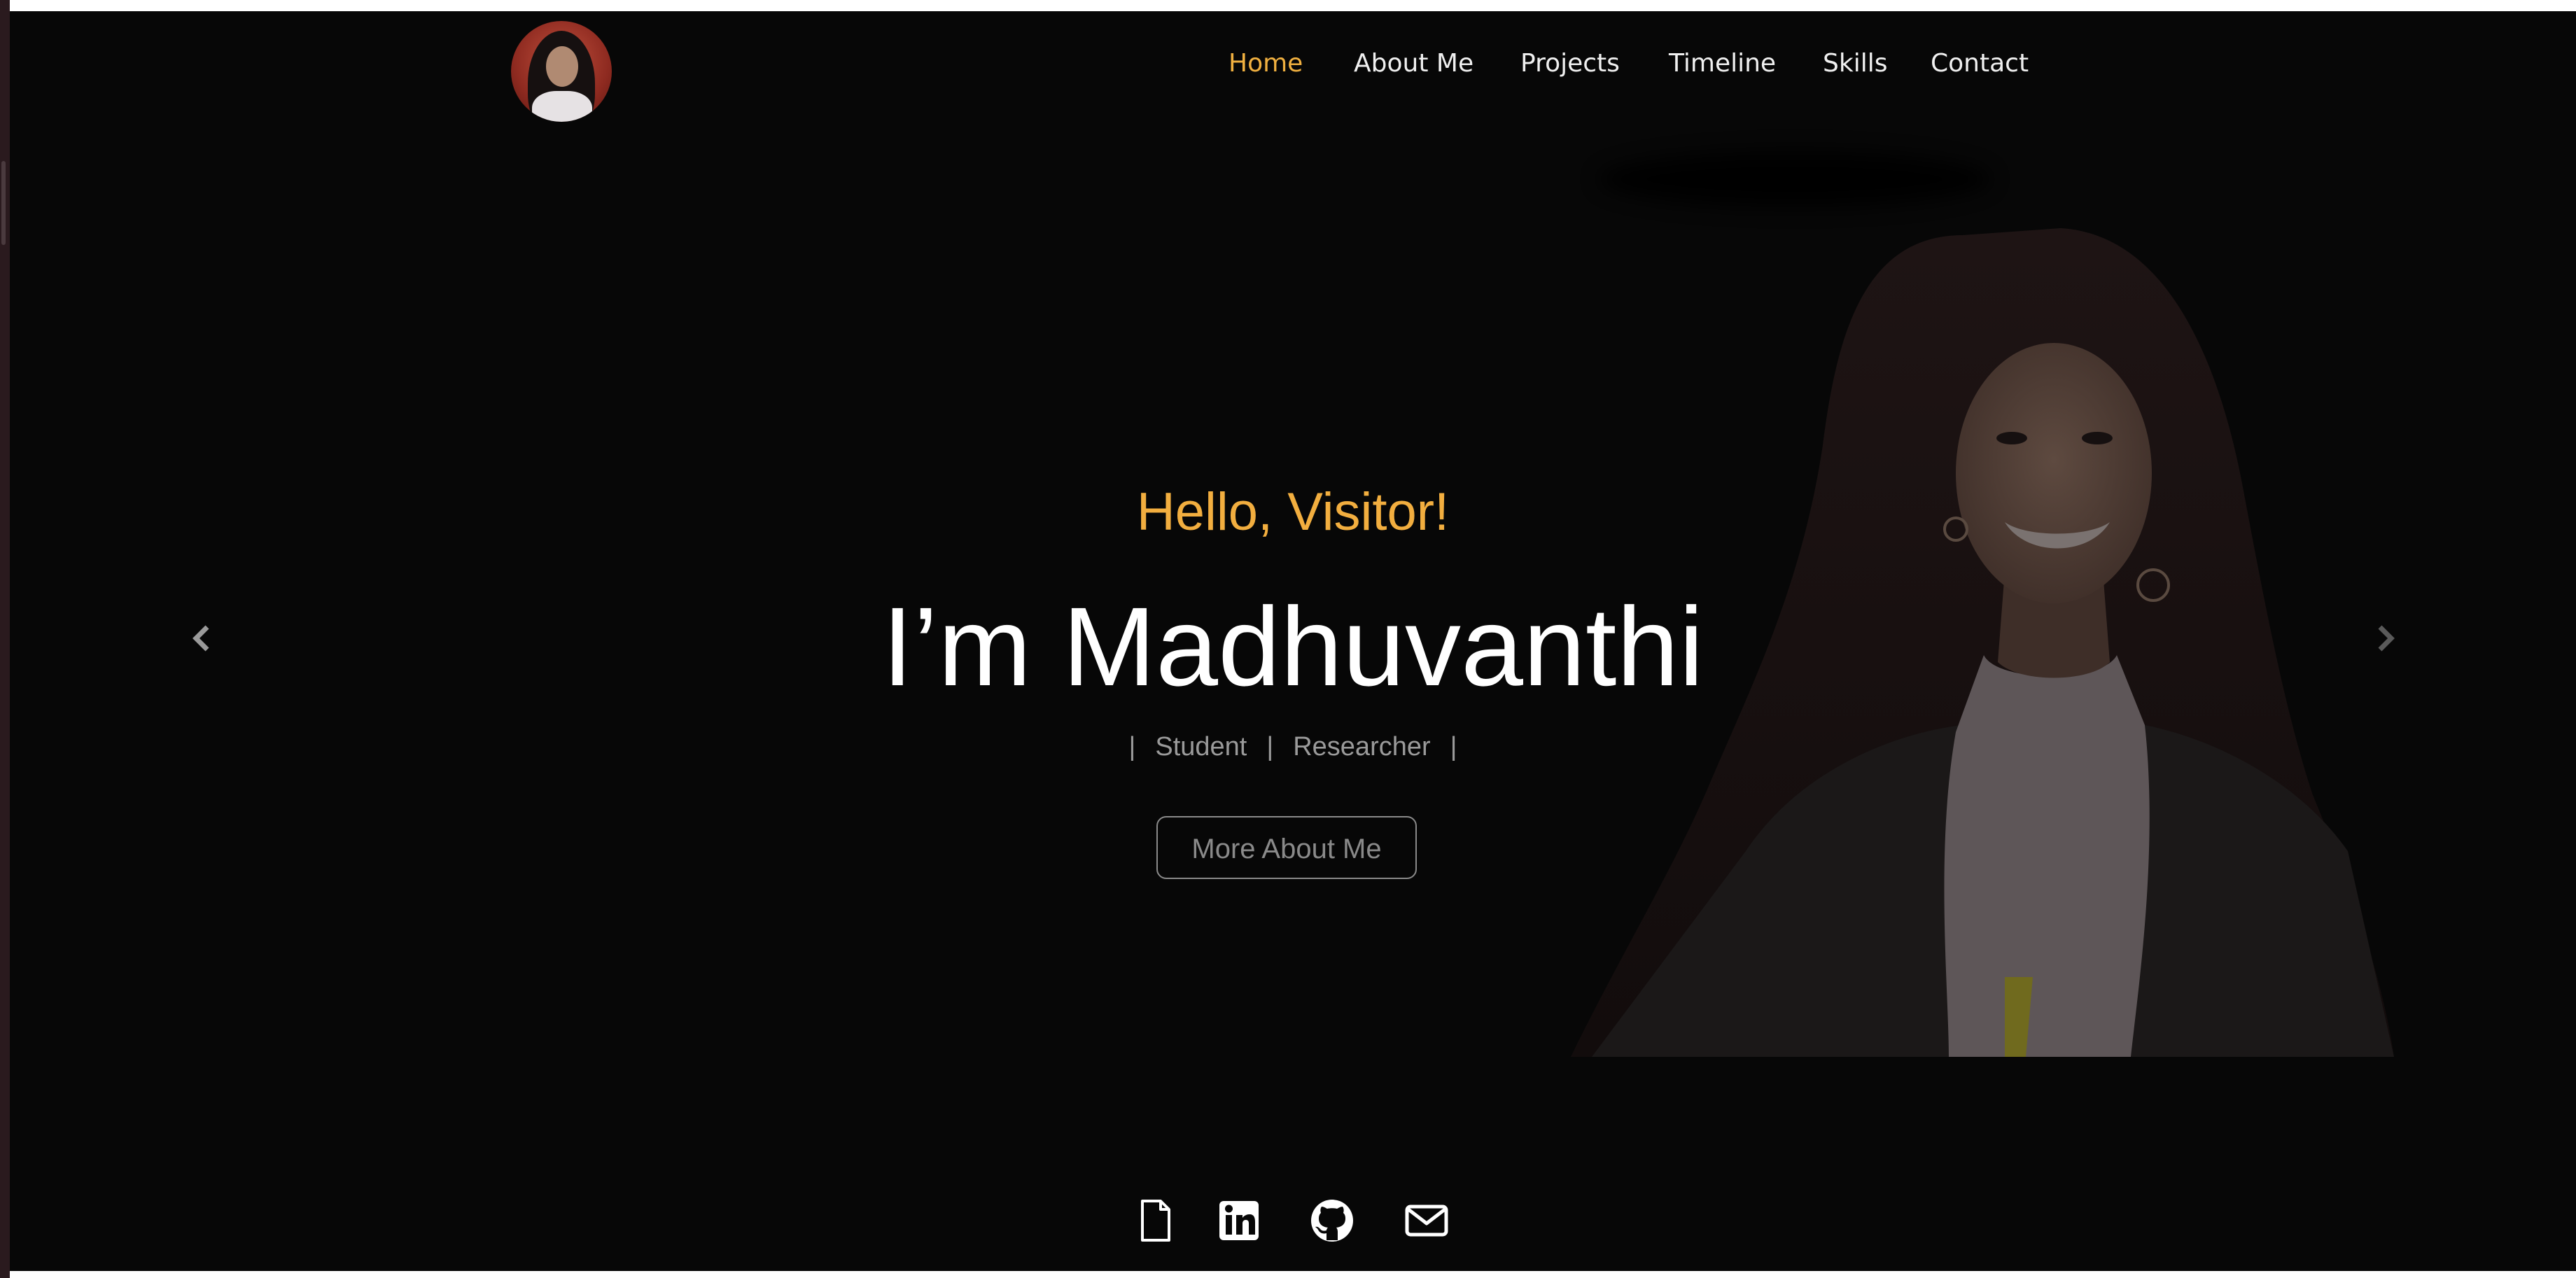 This screenshot has height=1278, width=2576. I want to click on role-student: Student, so click(1201, 746).